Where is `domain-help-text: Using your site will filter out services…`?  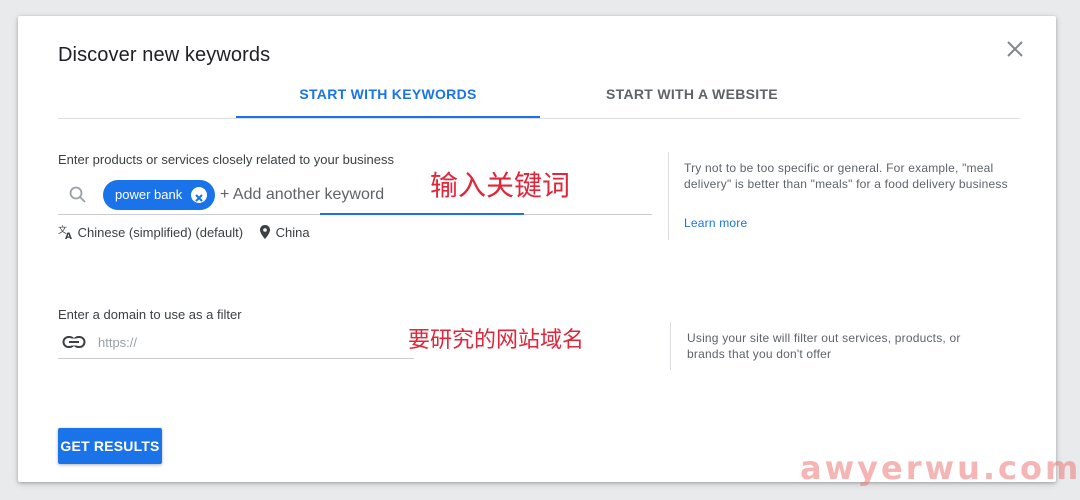
domain-help-text: Using your site will filter out services… is located at coordinates (824, 346).